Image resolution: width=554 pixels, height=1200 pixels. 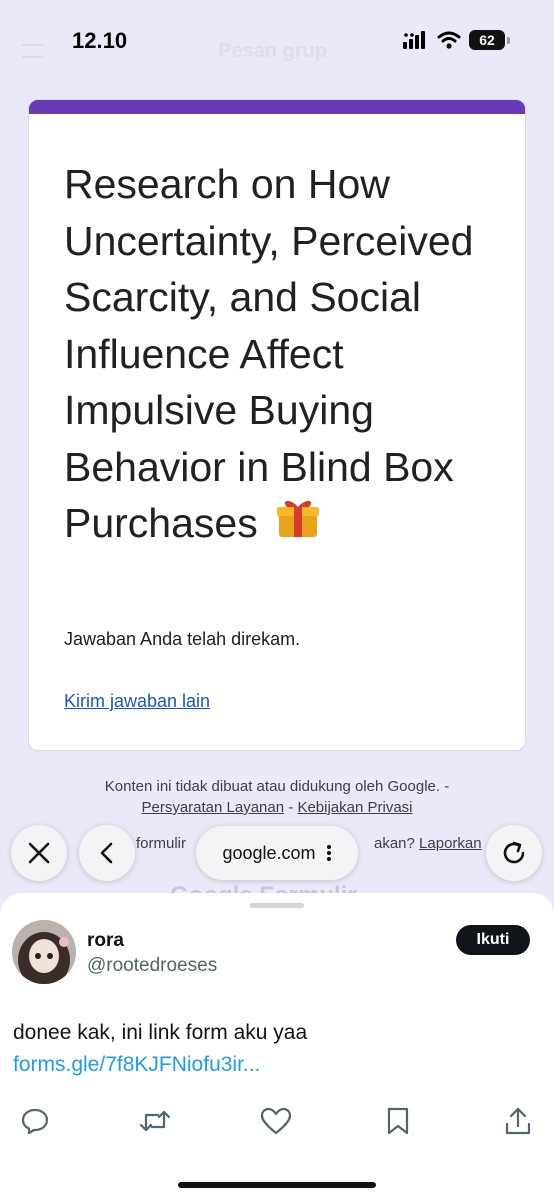 I want to click on reply-icon, so click(x=35, y=1121).